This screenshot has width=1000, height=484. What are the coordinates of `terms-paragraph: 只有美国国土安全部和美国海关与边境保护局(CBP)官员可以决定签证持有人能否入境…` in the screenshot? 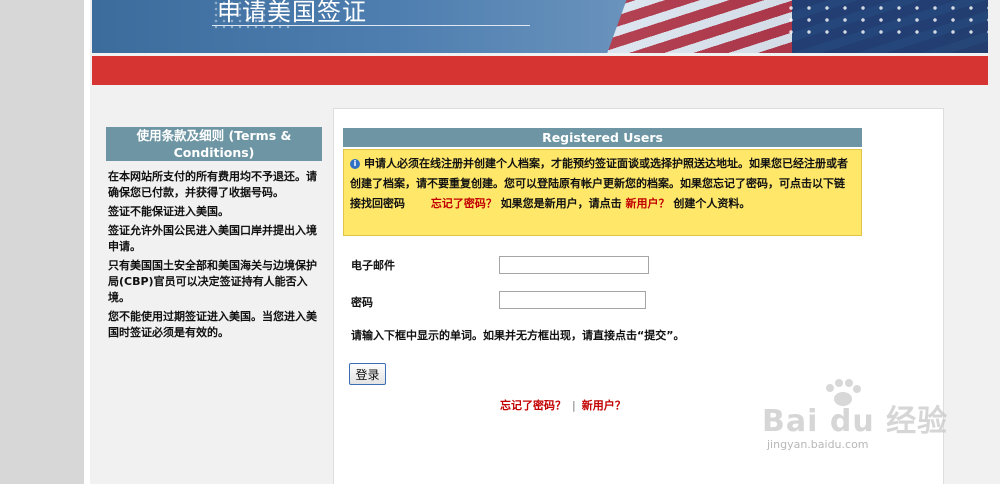 It's located at (212, 281).